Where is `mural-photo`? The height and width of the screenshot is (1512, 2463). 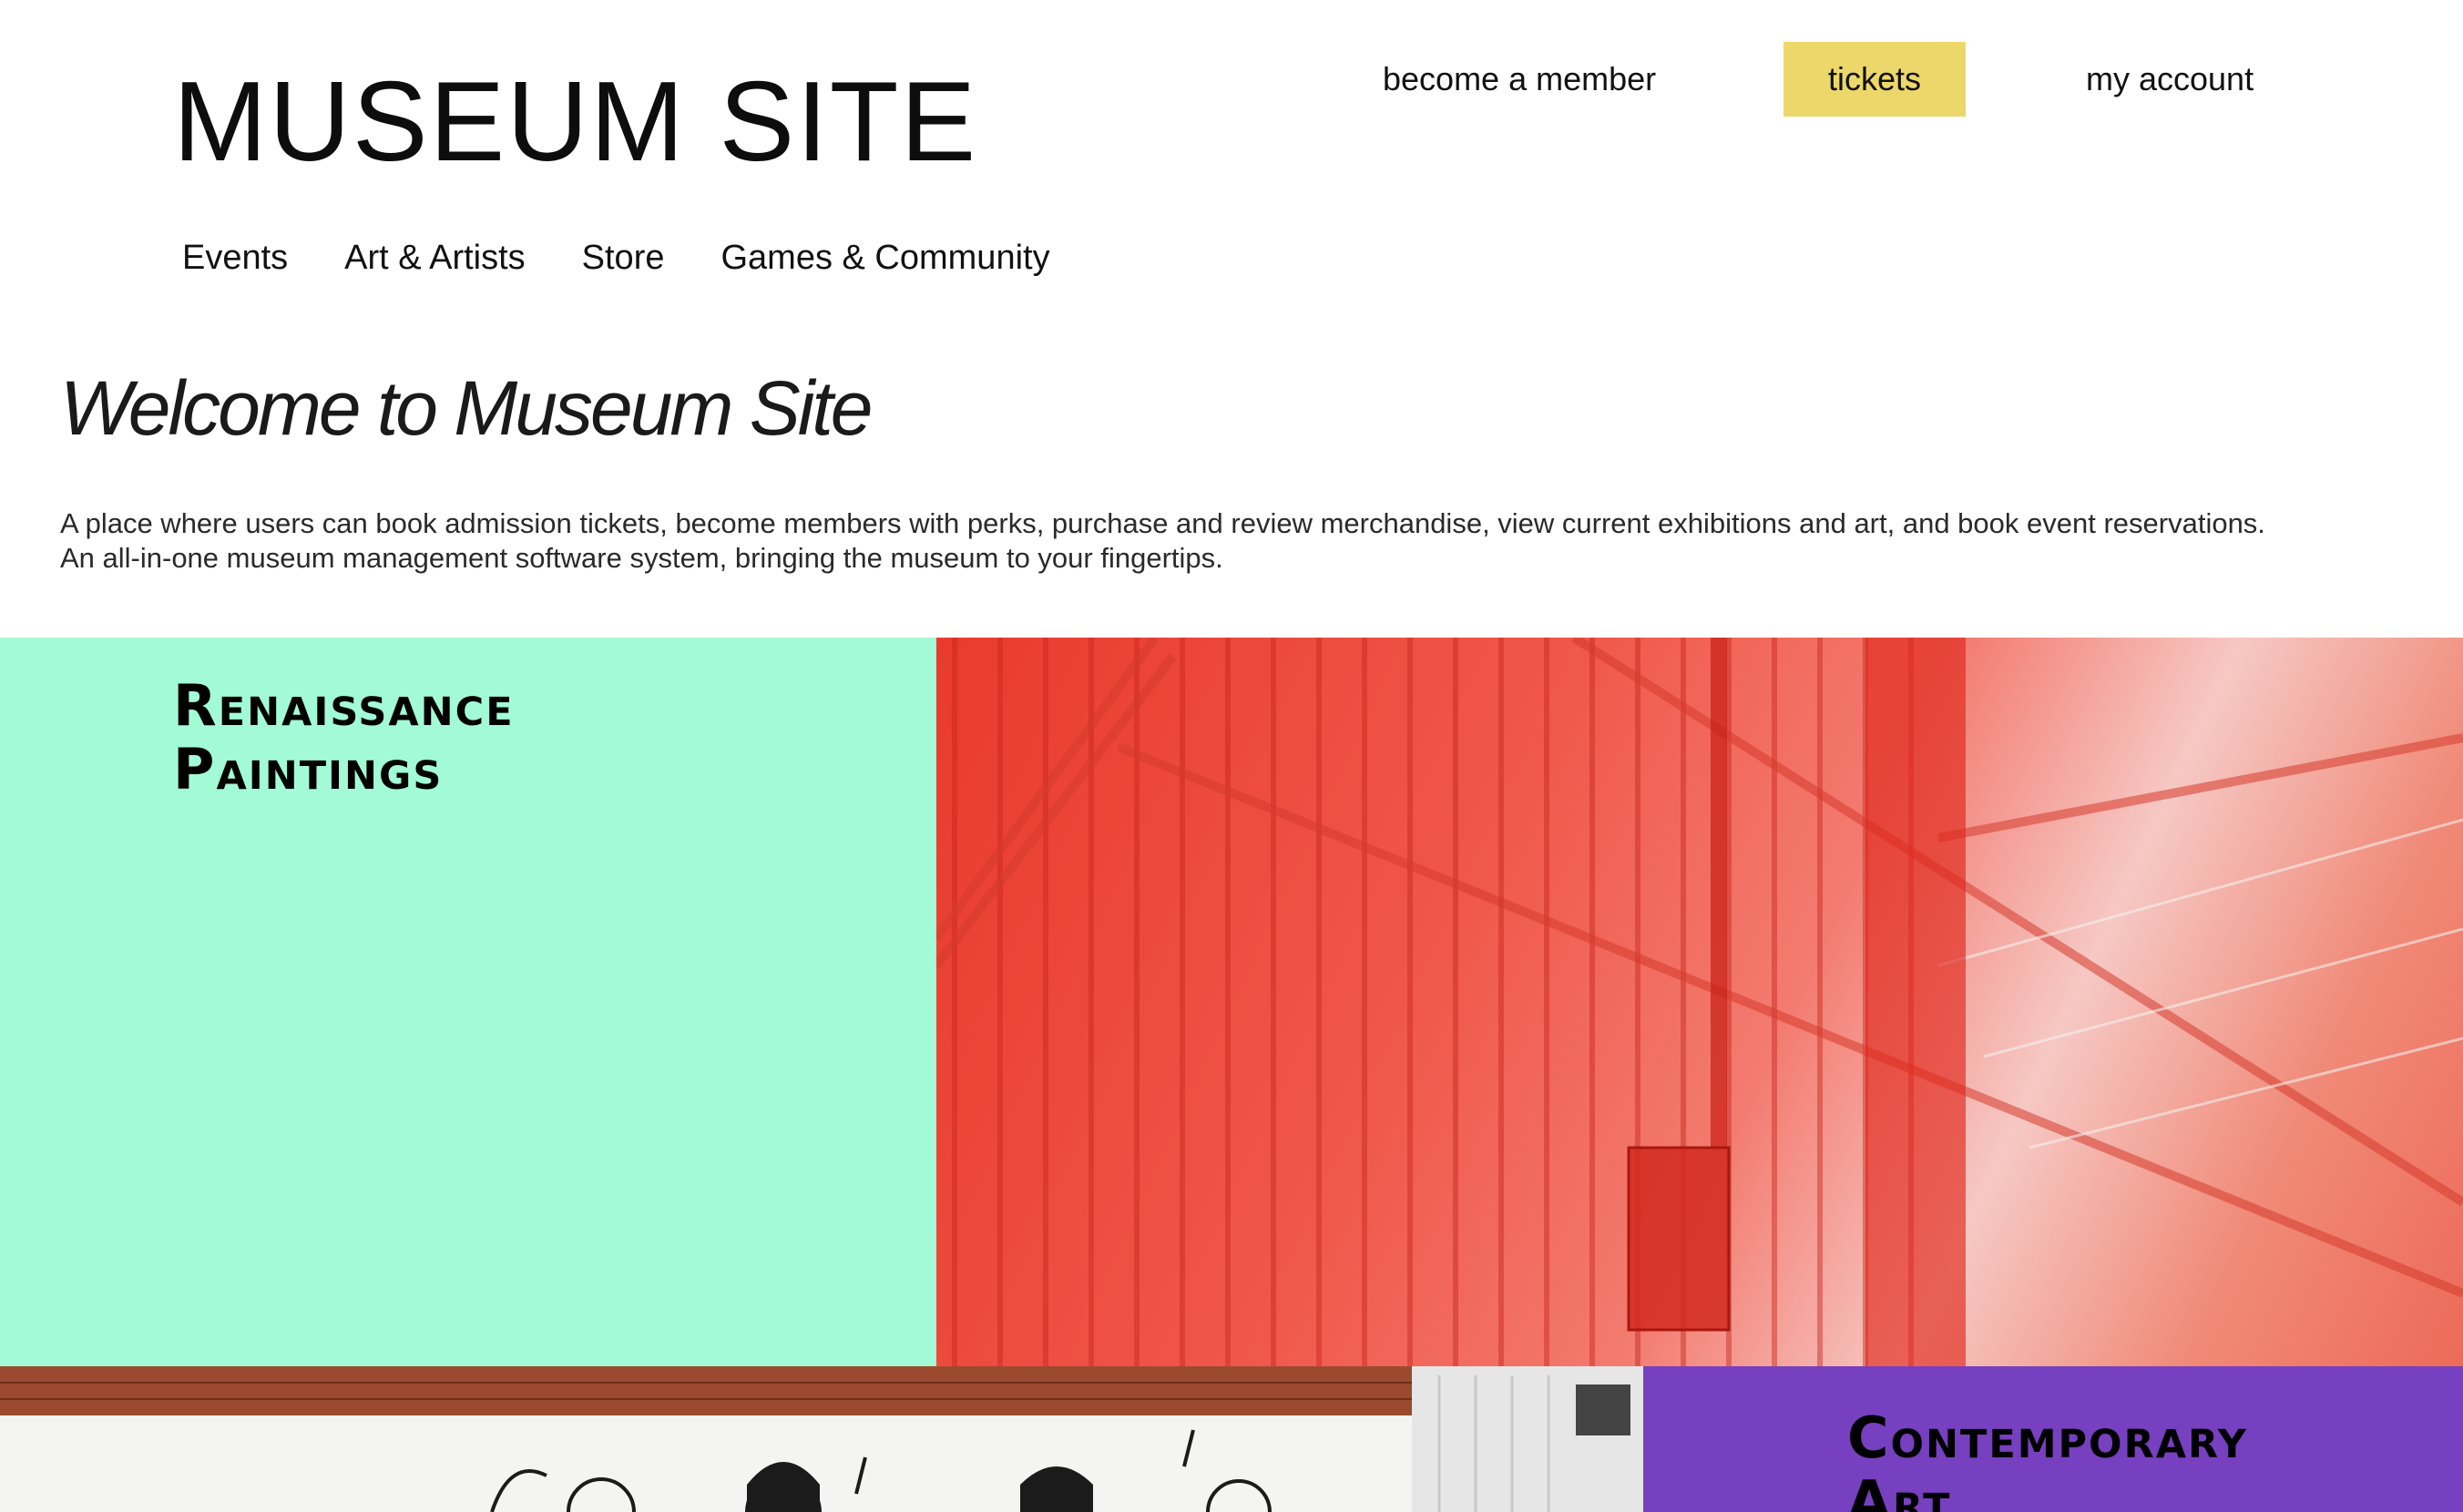
mural-photo is located at coordinates (821, 1439).